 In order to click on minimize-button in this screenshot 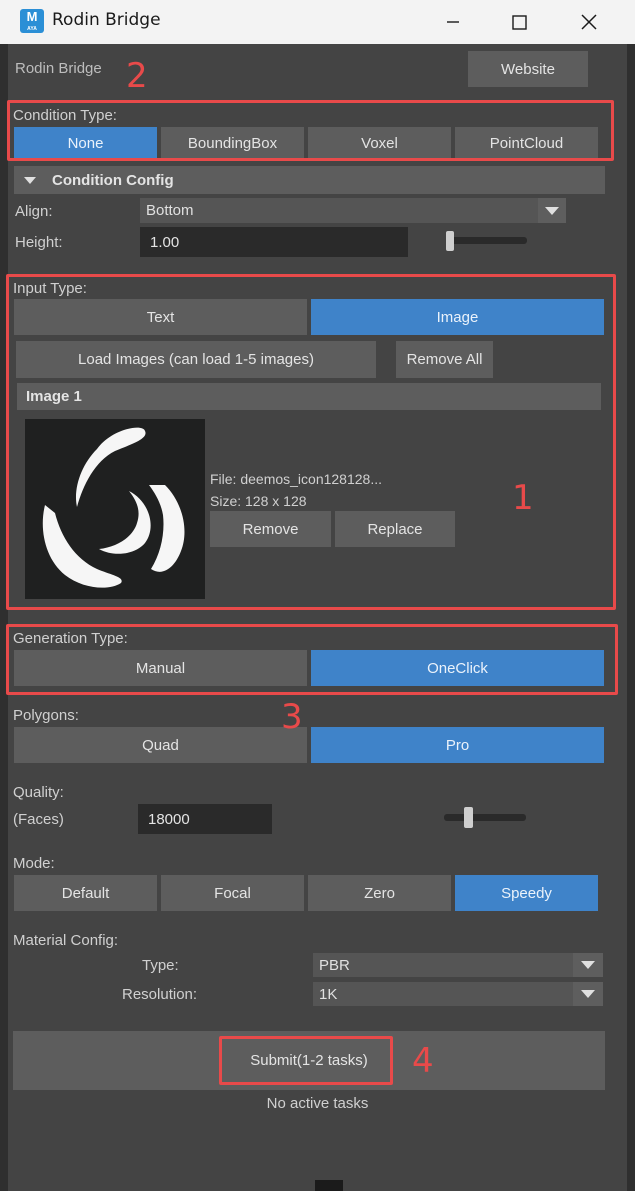, I will do `click(453, 22)`.